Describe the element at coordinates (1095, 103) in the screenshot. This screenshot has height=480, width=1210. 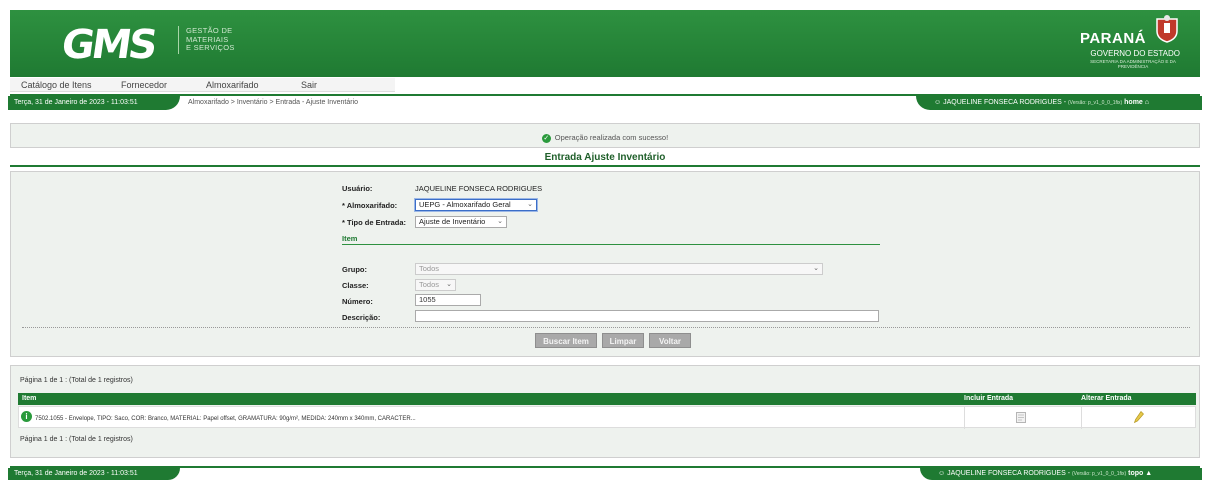
I see `version-label: (Versão: p_v1_0_0_1fix)` at that location.